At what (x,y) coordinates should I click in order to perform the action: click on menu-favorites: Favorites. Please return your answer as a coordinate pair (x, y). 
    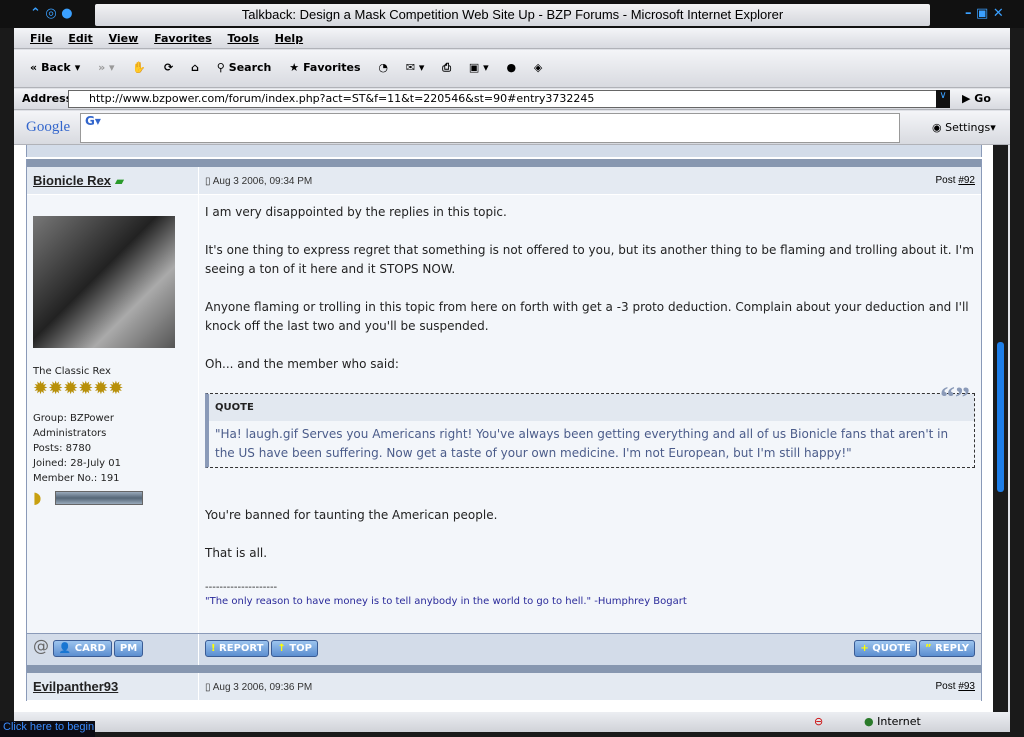
    Looking at the image, I should click on (182, 38).